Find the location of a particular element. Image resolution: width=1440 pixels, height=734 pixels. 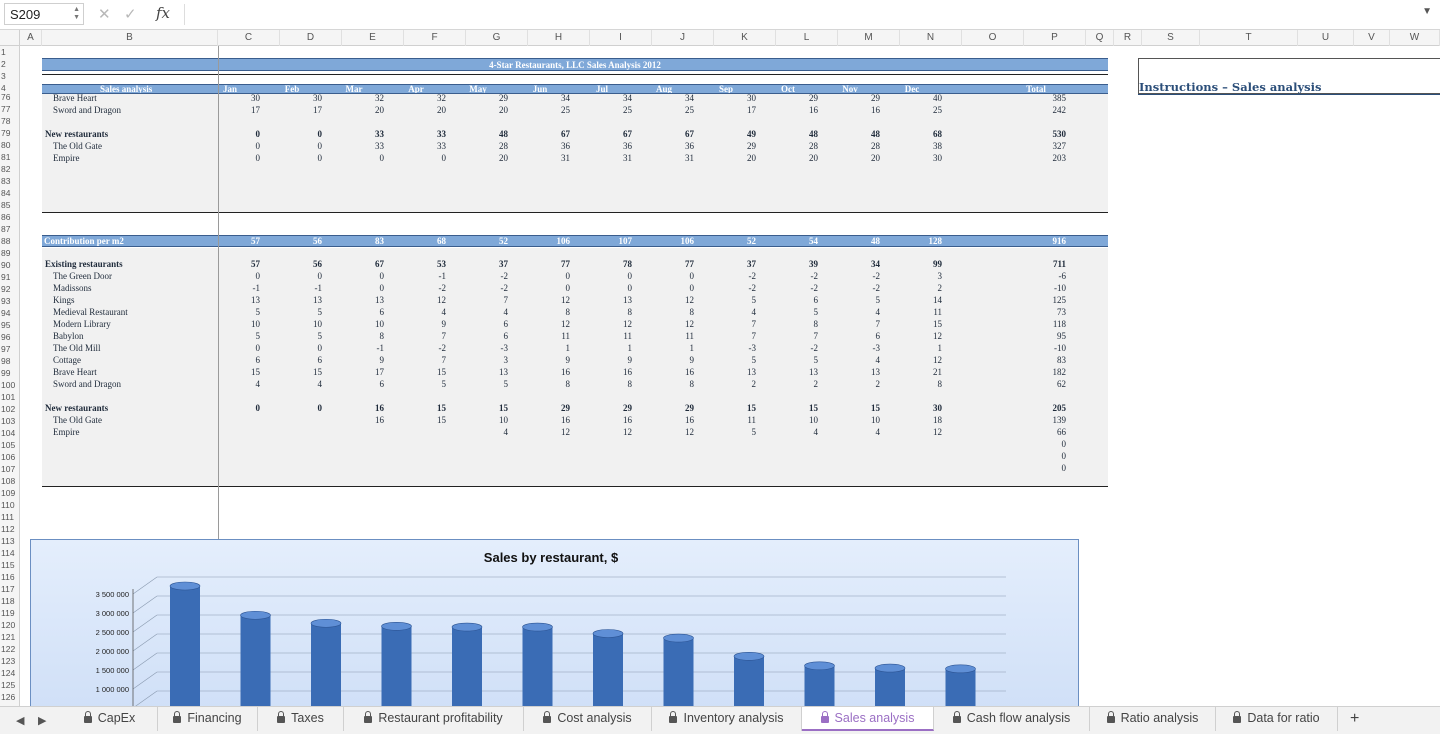

row-header-102: 102 is located at coordinates (9, 409).